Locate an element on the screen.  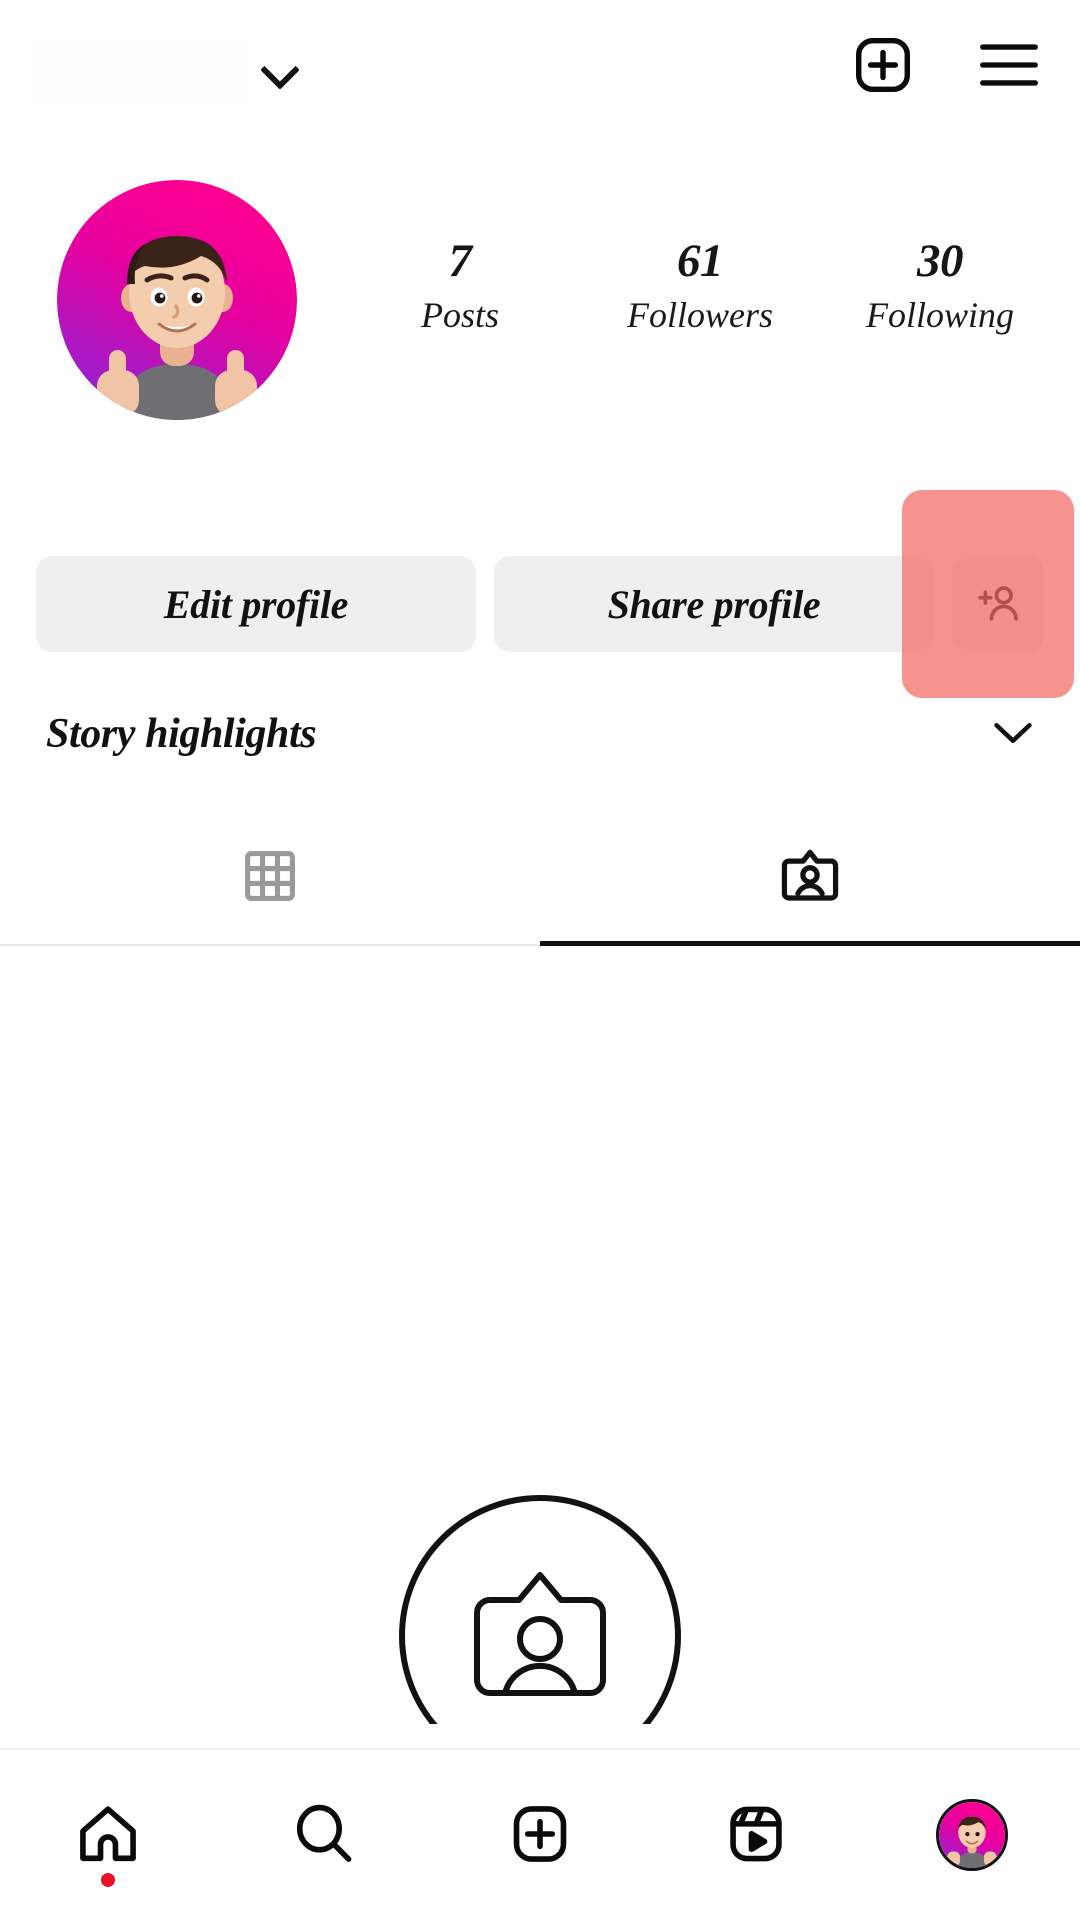
bottom-navigation-bar is located at coordinates (540, 1834).